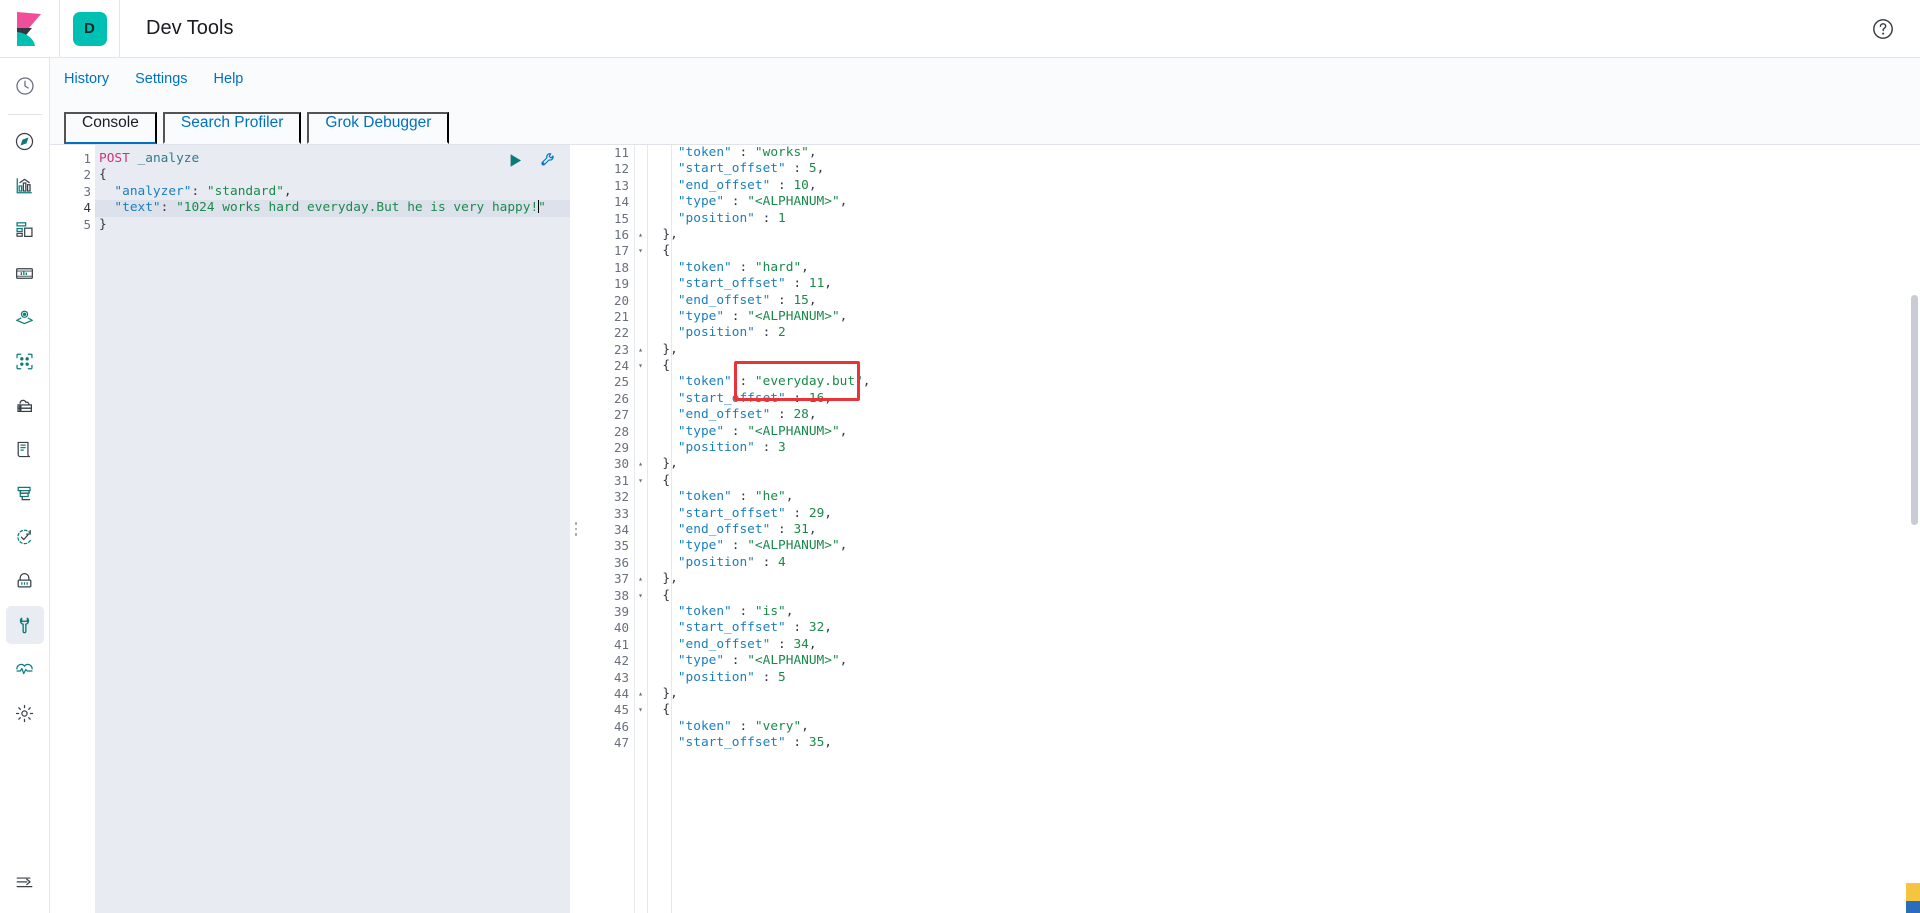 This screenshot has width=1920, height=913. What do you see at coordinates (1283, 382) in the screenshot?
I see `response-code-line: "token" : "everyday.but",` at bounding box center [1283, 382].